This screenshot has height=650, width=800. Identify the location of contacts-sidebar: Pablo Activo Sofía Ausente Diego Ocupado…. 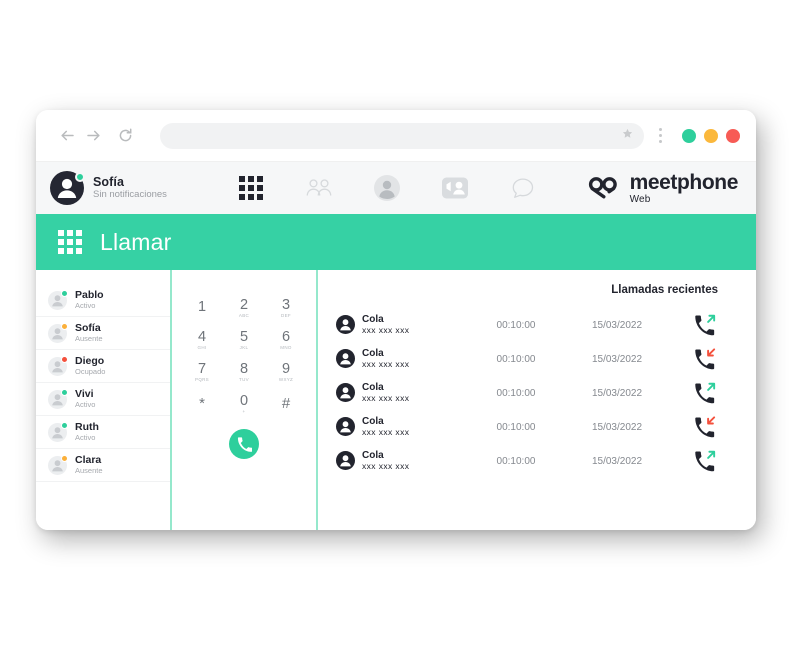
(104, 400).